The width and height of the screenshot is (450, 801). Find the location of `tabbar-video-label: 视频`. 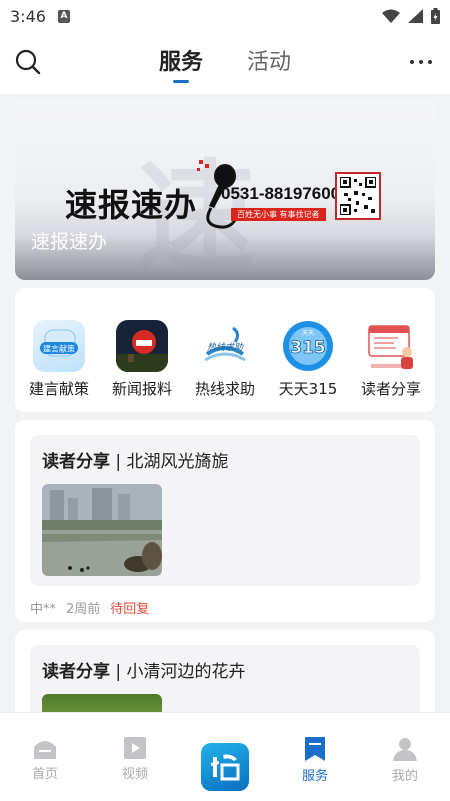

tabbar-video-label: 视频 is located at coordinates (134, 774).